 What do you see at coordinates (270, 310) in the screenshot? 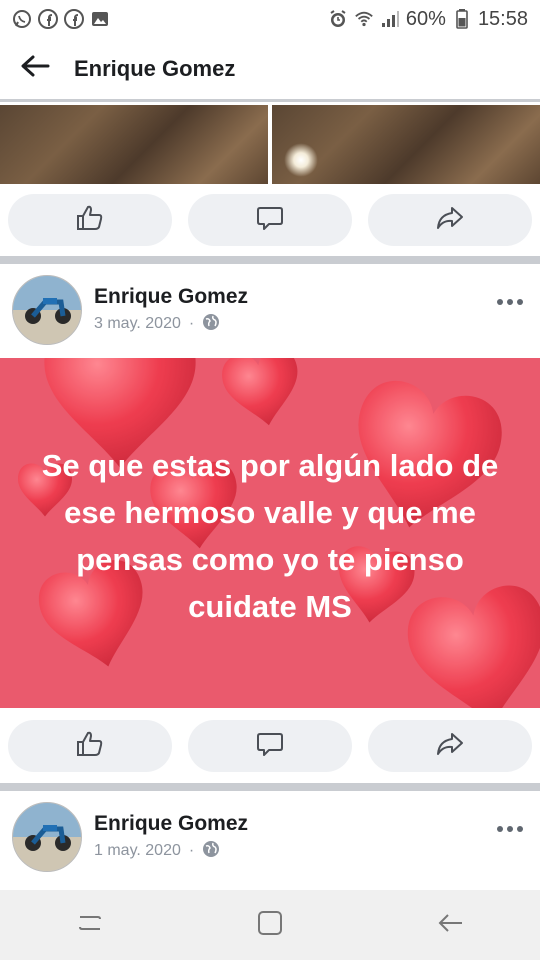
I see `post-header: Enrique Gomez 3 may. 2020 ·` at bounding box center [270, 310].